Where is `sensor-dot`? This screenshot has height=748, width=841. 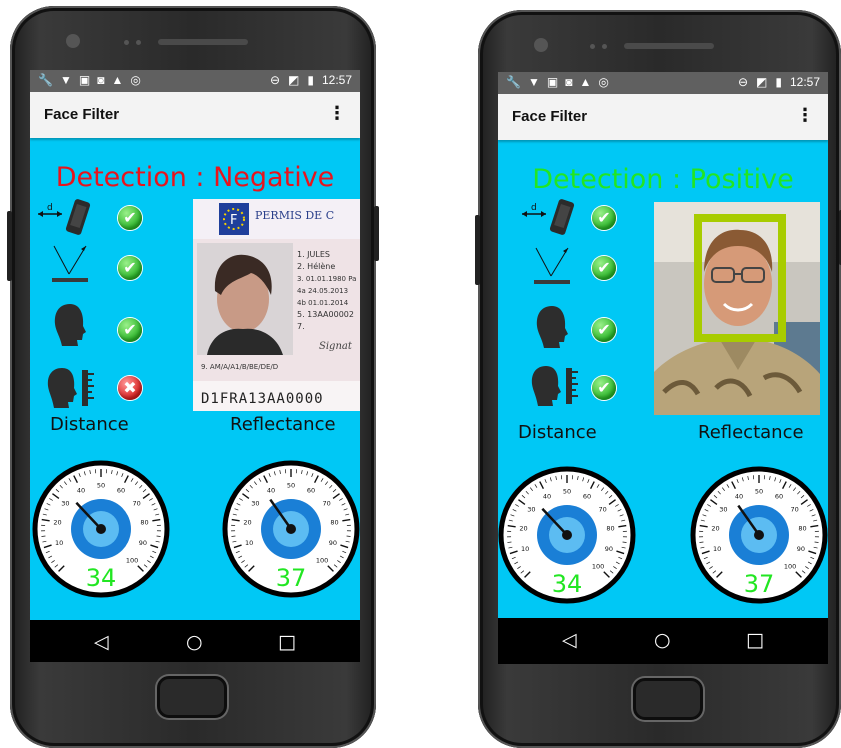
sensor-dot is located at coordinates (604, 46).